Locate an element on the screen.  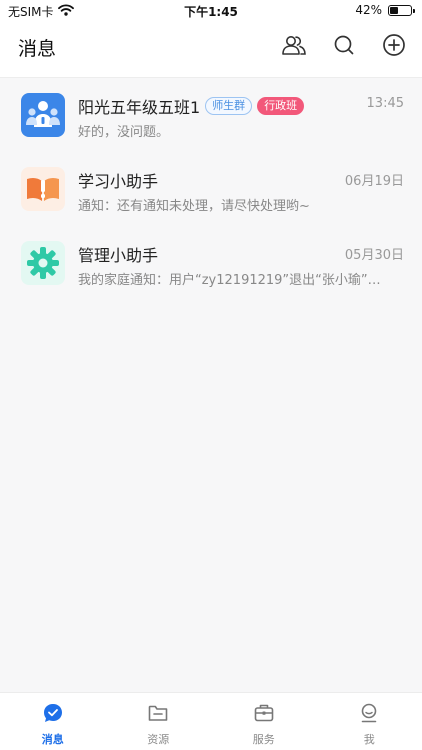
tab-me: 我 is located at coordinates (369, 721).